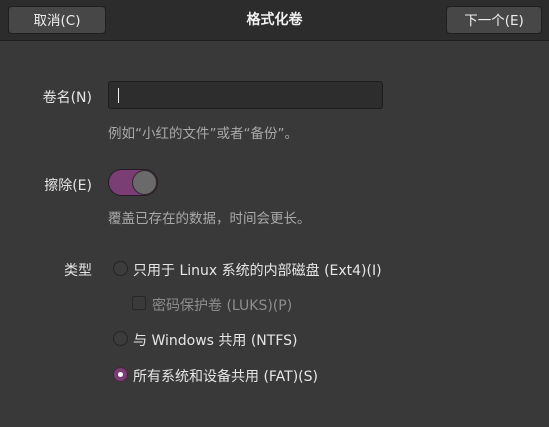 Image resolution: width=549 pixels, height=427 pixels. What do you see at coordinates (57, 20) in the screenshot?
I see `cancel-button: 取消(C)` at bounding box center [57, 20].